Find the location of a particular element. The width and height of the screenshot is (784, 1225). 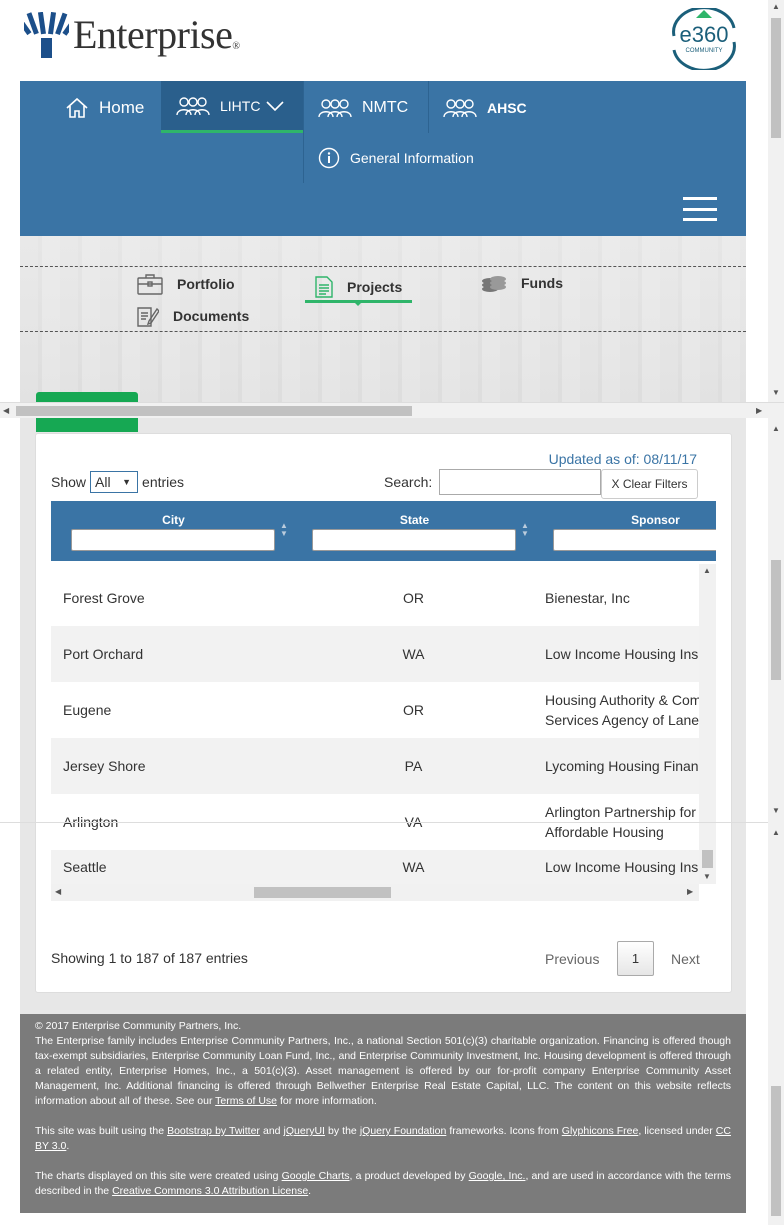

entries-select-value: All is located at coordinates (103, 482).